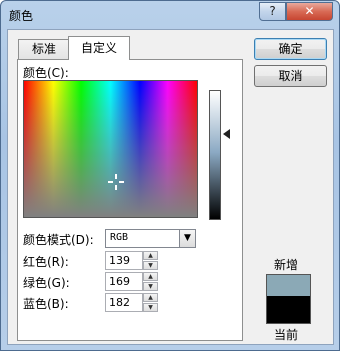 The height and width of the screenshot is (351, 340). What do you see at coordinates (46, 73) in the screenshot?
I see `colors-label: 颜色(C):` at bounding box center [46, 73].